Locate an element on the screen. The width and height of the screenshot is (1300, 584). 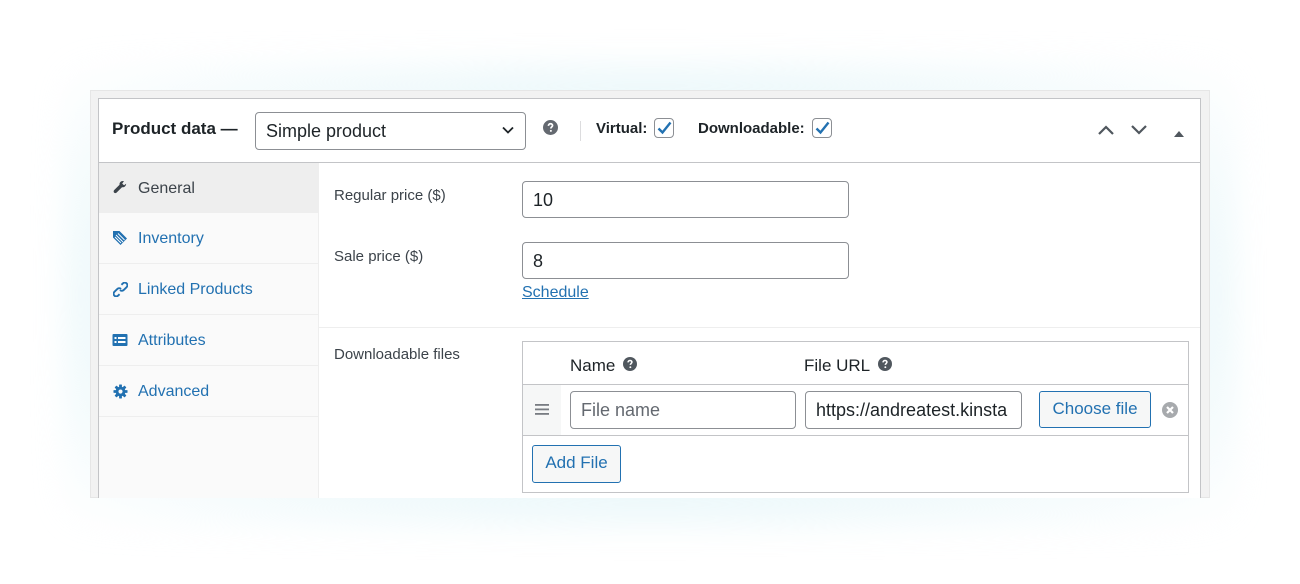
toggle-panel-button is located at coordinates (1179, 134).